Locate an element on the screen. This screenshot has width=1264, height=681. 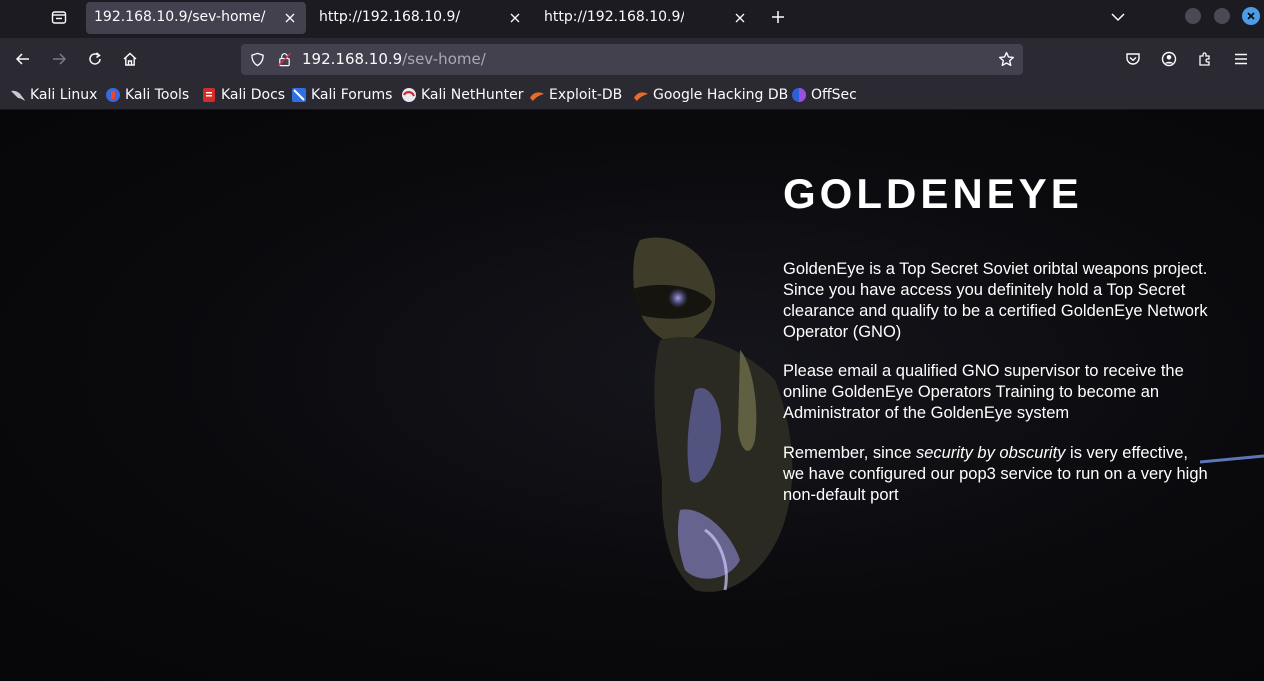
firefox-view-icon is located at coordinates (59, 17).